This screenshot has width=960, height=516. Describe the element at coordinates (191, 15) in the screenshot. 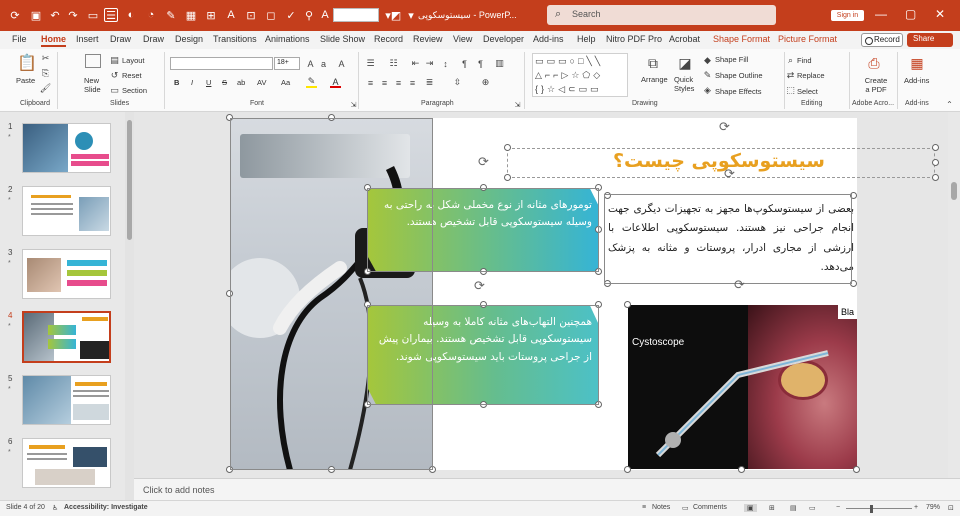

I see `insert-picture-icon: ▦` at that location.